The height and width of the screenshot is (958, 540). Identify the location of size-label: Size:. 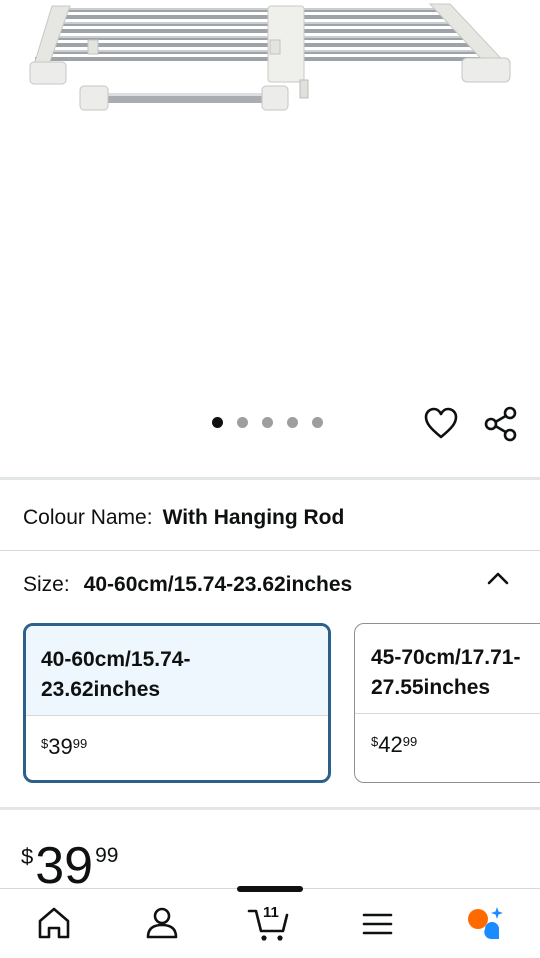
(46, 584).